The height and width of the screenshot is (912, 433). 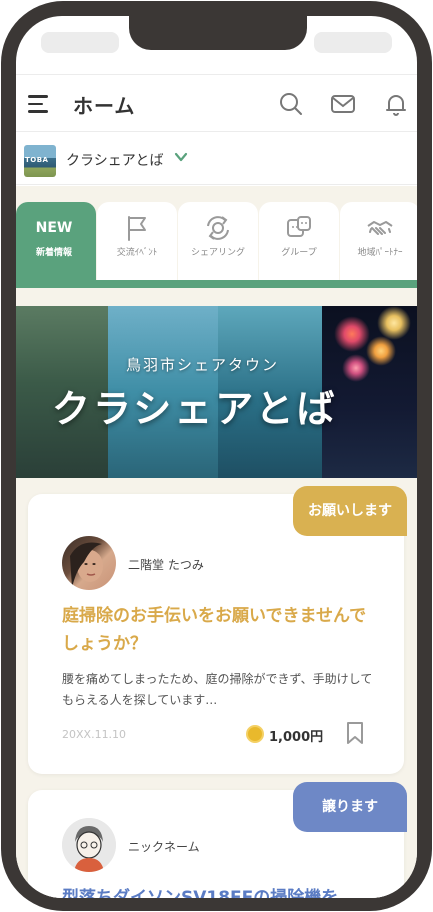 What do you see at coordinates (353, 42) in the screenshot?
I see `status-bar-right` at bounding box center [353, 42].